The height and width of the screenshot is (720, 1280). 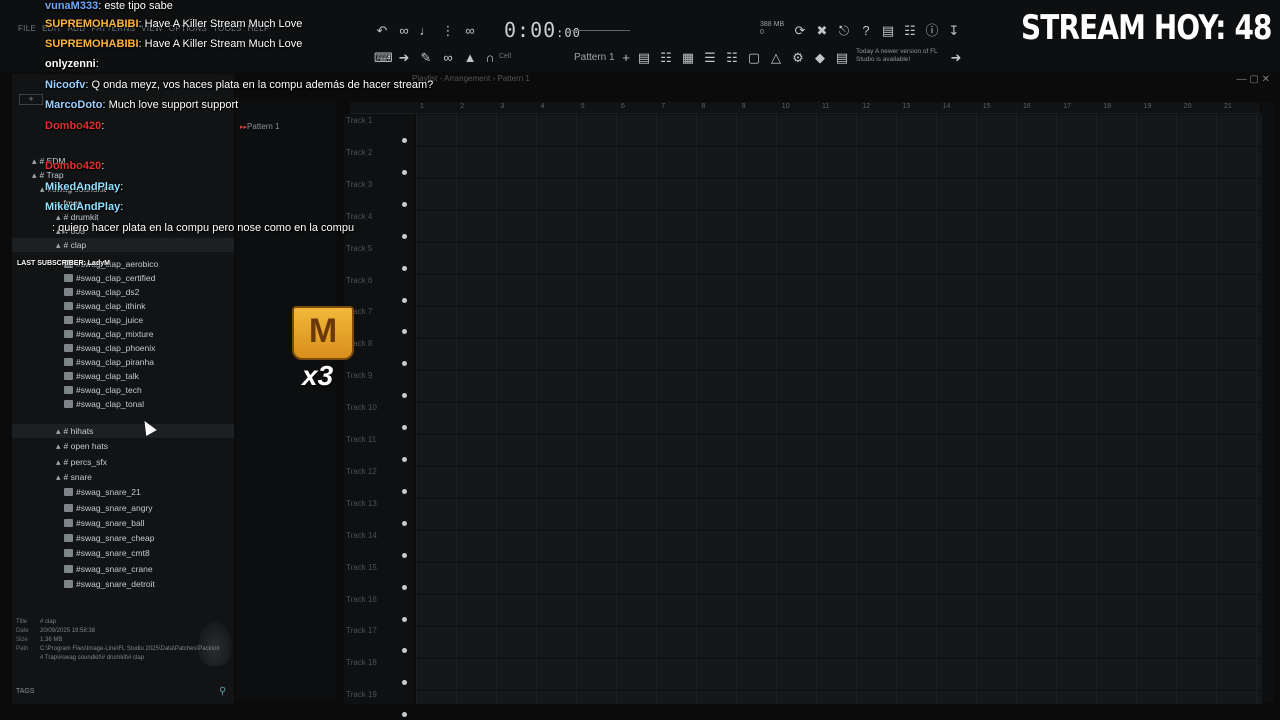 What do you see at coordinates (123, 569) in the screenshot?
I see `browser-file: #swag_snare_crane` at bounding box center [123, 569].